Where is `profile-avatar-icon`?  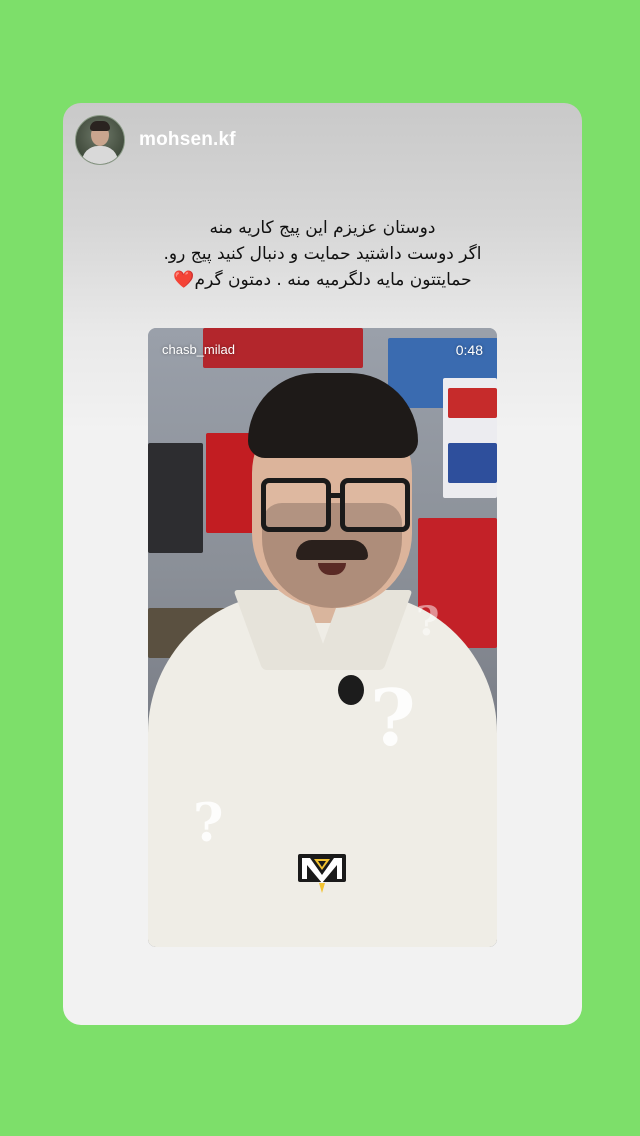
profile-avatar-icon is located at coordinates (100, 140).